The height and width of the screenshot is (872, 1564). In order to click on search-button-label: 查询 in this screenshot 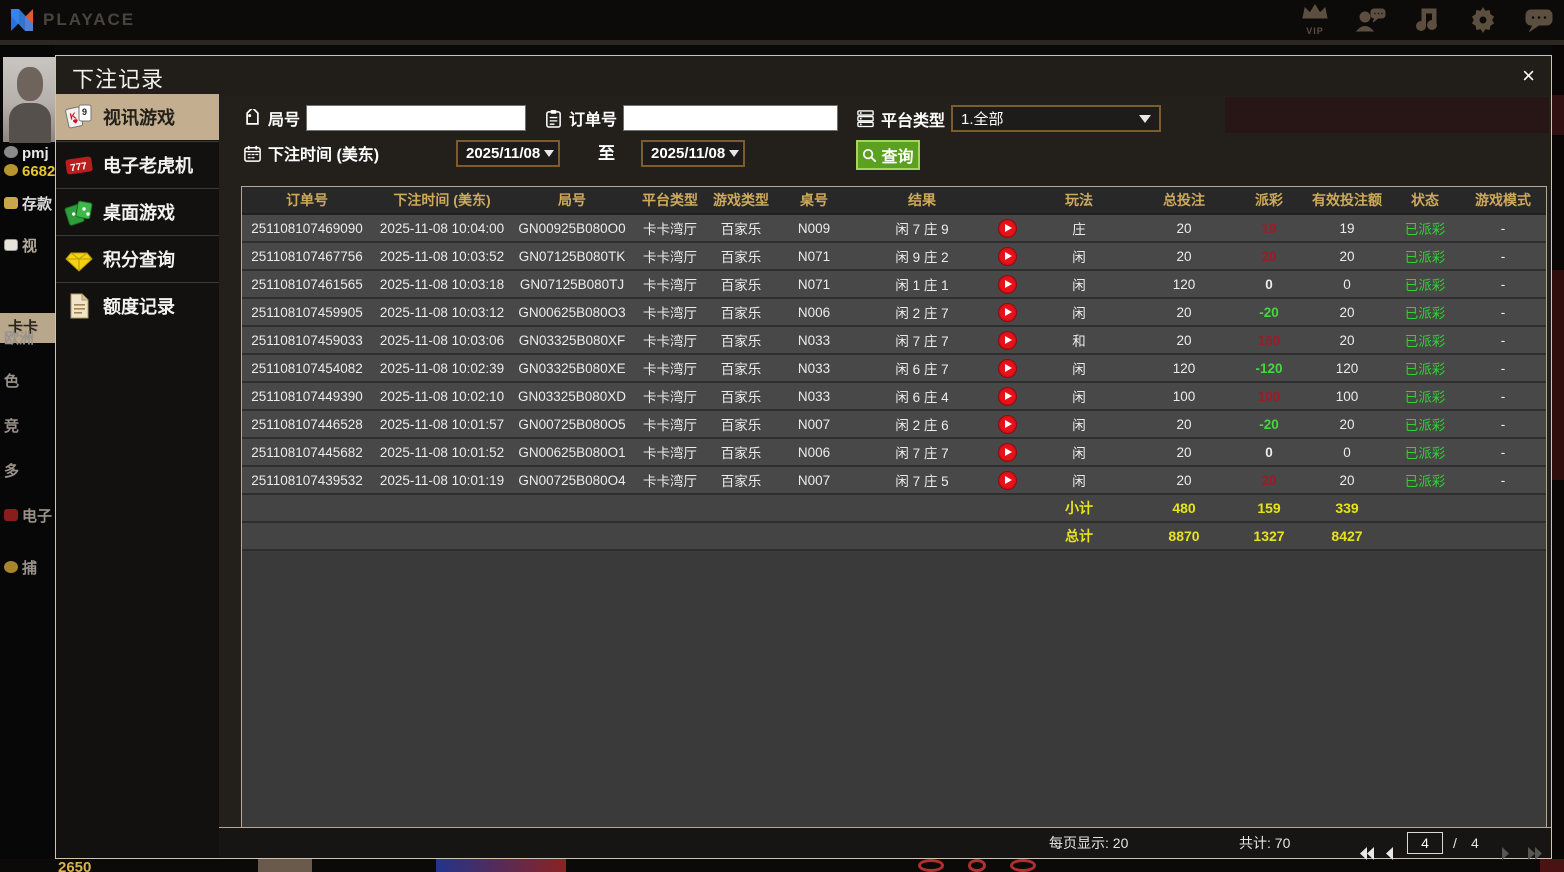, I will do `click(897, 157)`.